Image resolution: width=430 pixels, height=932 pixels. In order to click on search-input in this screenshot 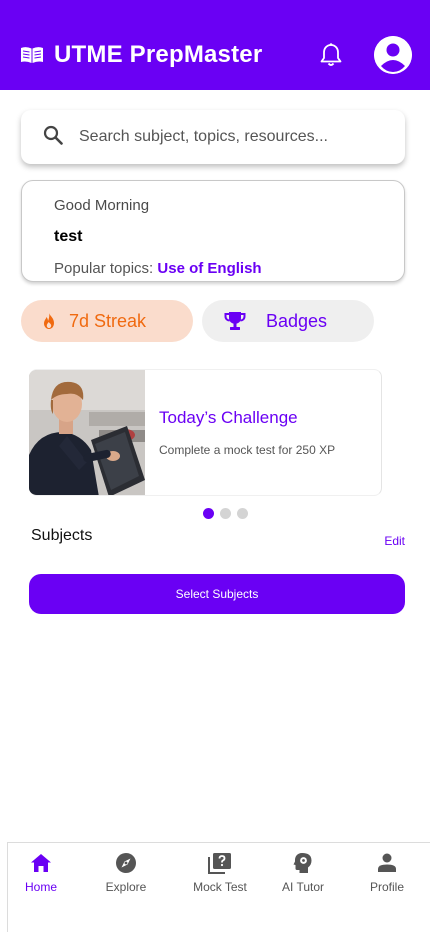, I will do `click(229, 137)`.